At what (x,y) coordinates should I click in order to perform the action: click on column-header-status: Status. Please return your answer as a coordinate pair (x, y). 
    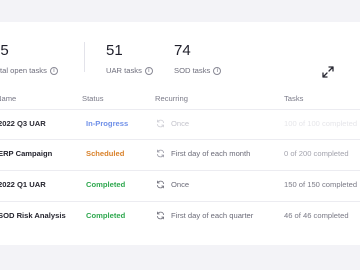
    Looking at the image, I should click on (93, 98).